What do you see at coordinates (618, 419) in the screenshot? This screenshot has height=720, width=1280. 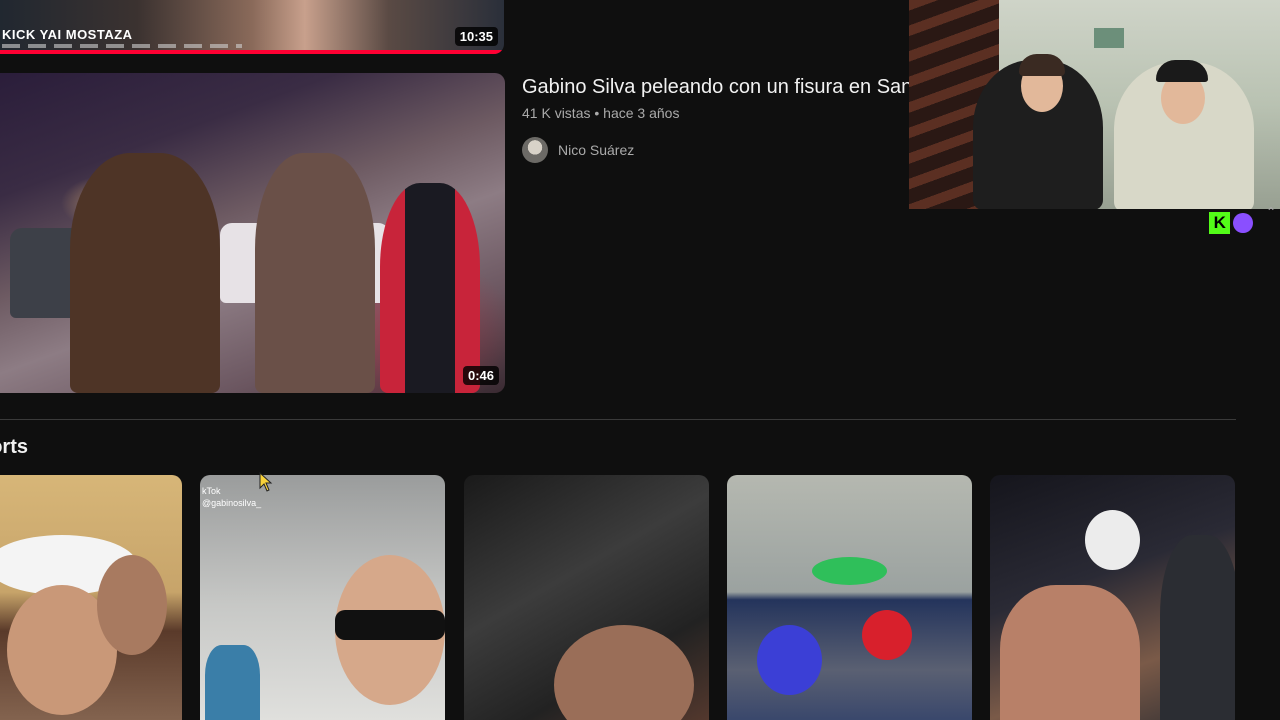 I see `section-divider` at bounding box center [618, 419].